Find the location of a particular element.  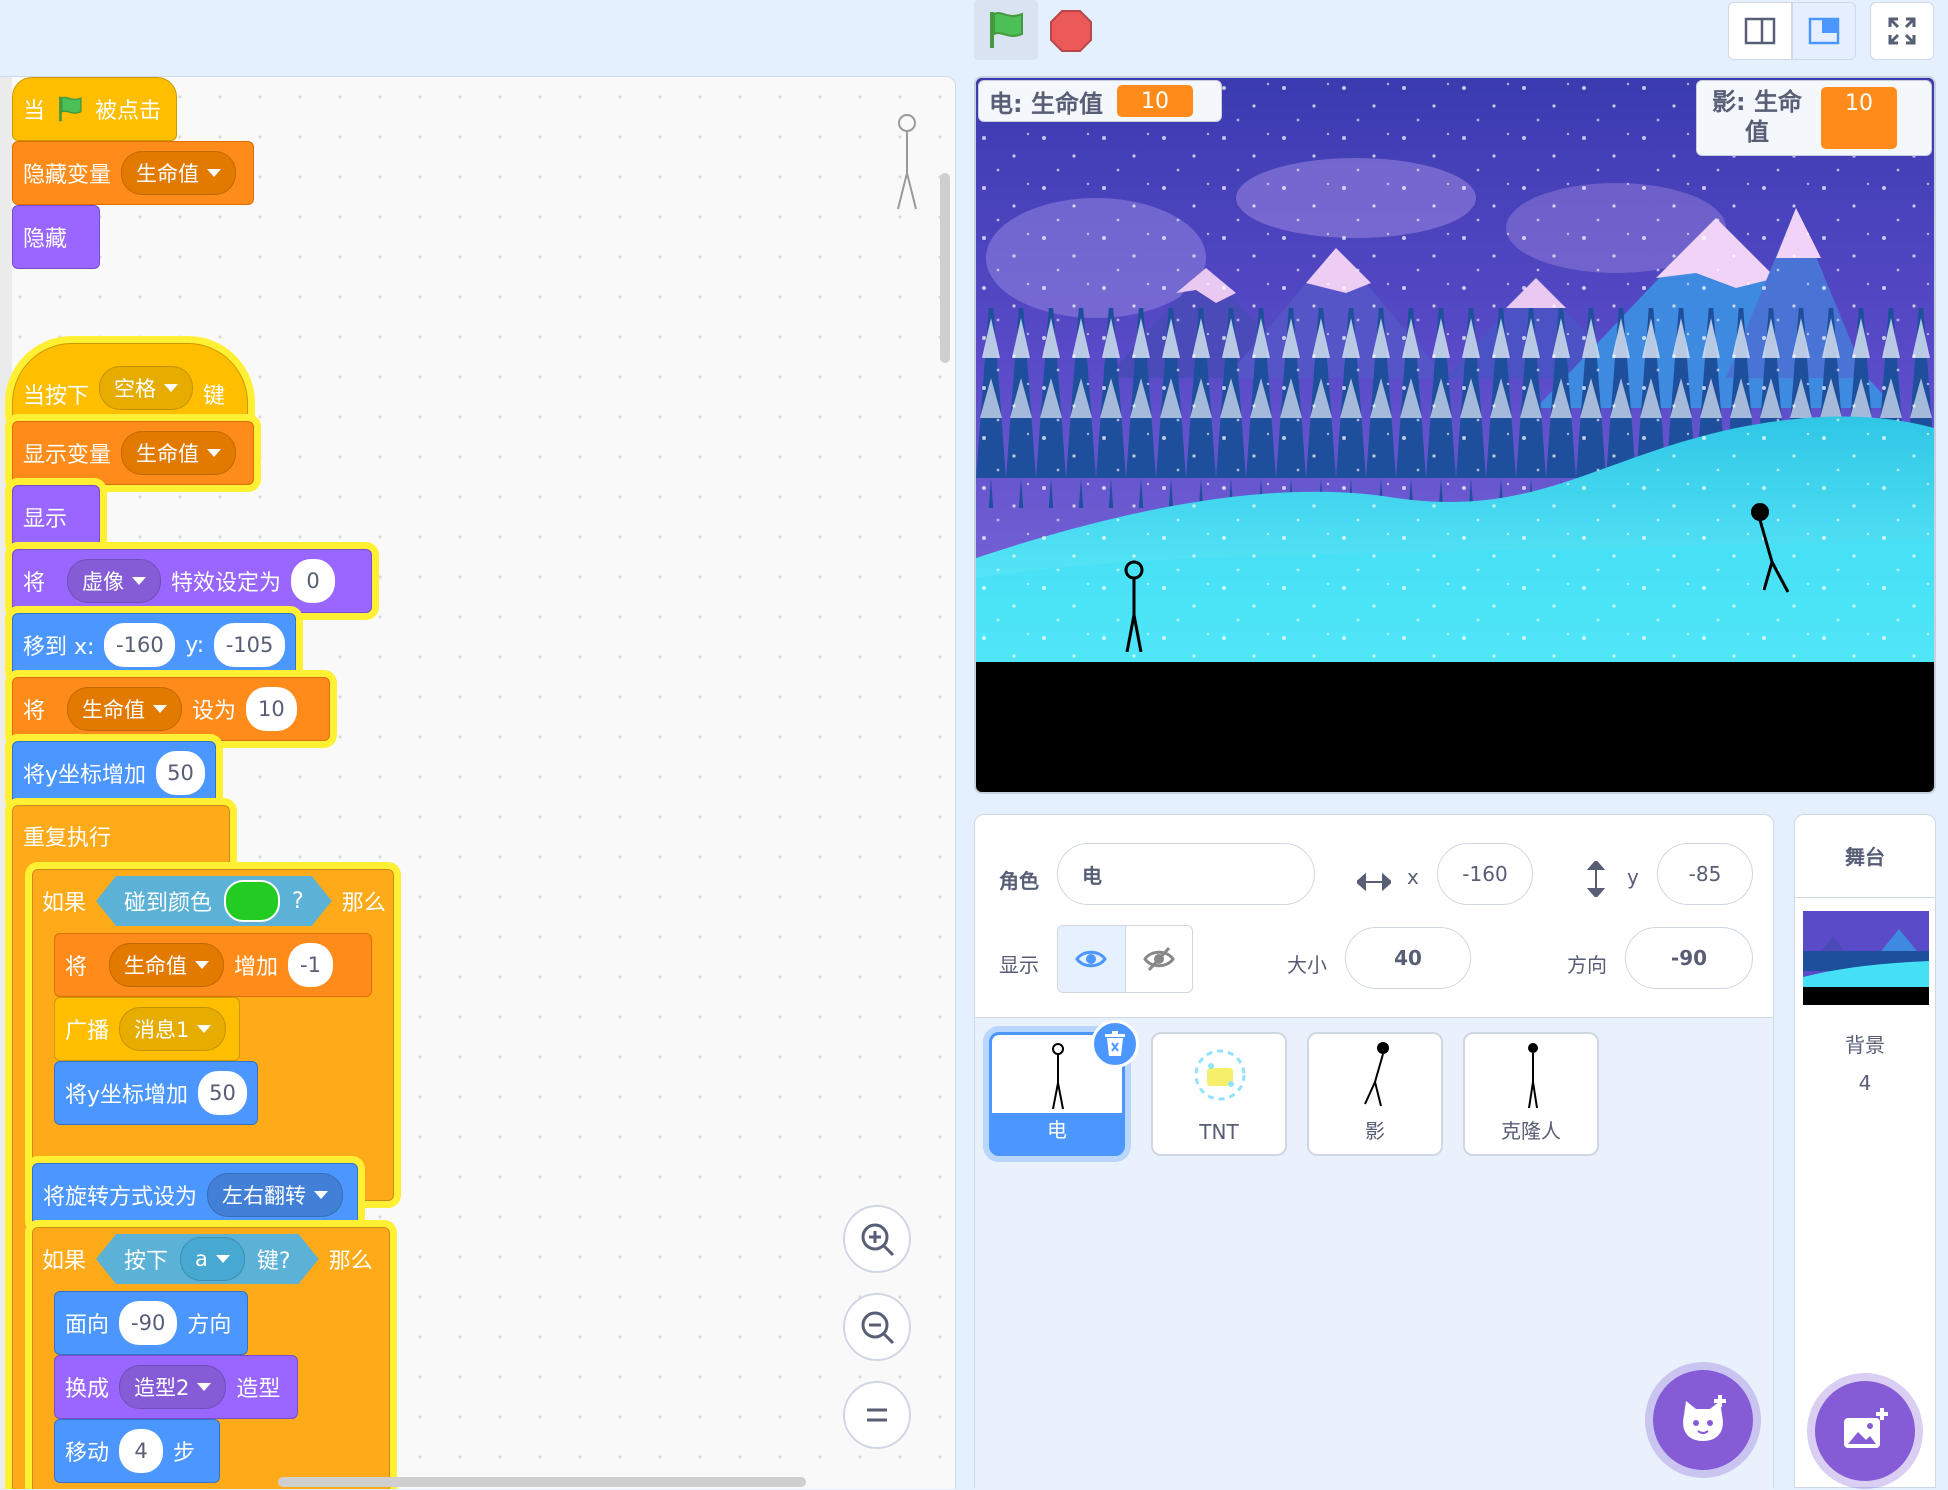

zoom-reset-icon is located at coordinates (877, 1415).